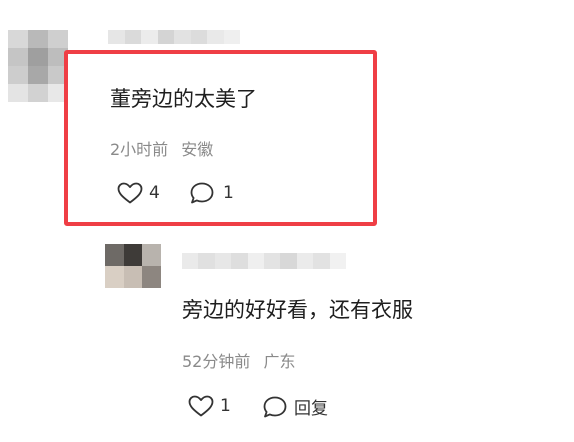 Image resolution: width=574 pixels, height=442 pixels. What do you see at coordinates (225, 406) in the screenshot?
I see `like-count: 1` at bounding box center [225, 406].